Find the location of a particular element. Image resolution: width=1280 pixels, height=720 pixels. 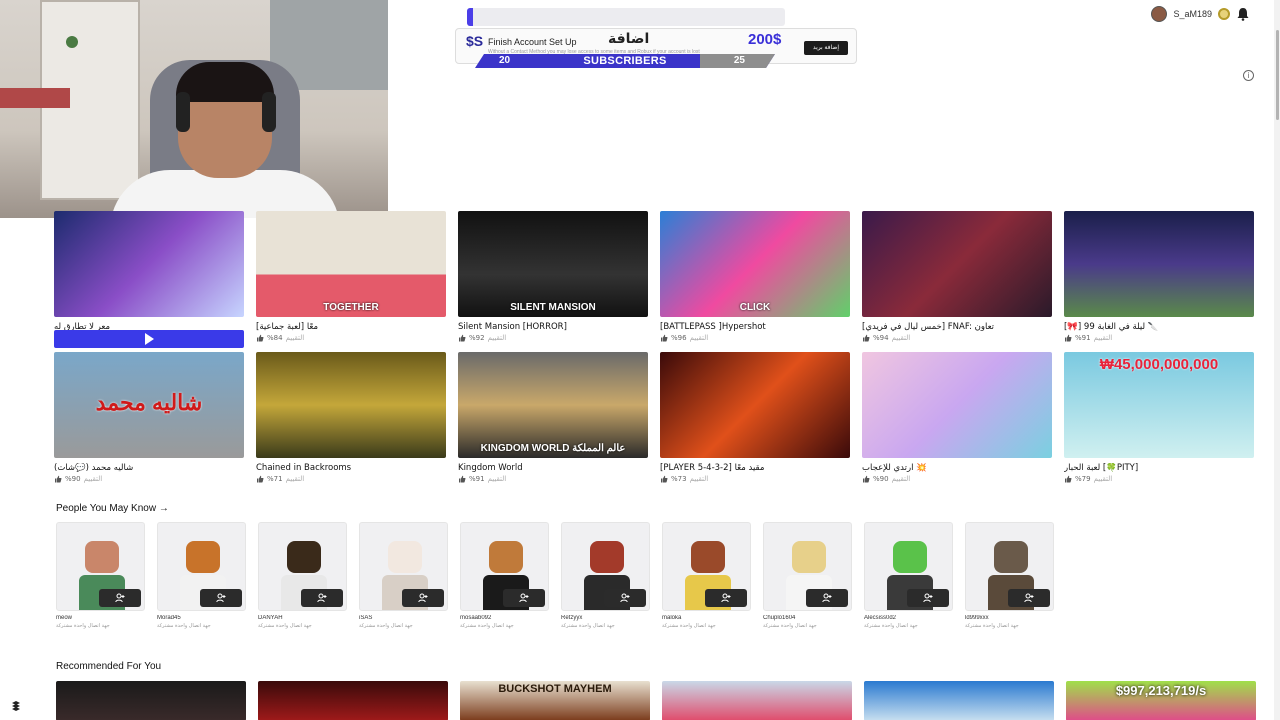

taskbar-app-icon is located at coordinates (16, 706).